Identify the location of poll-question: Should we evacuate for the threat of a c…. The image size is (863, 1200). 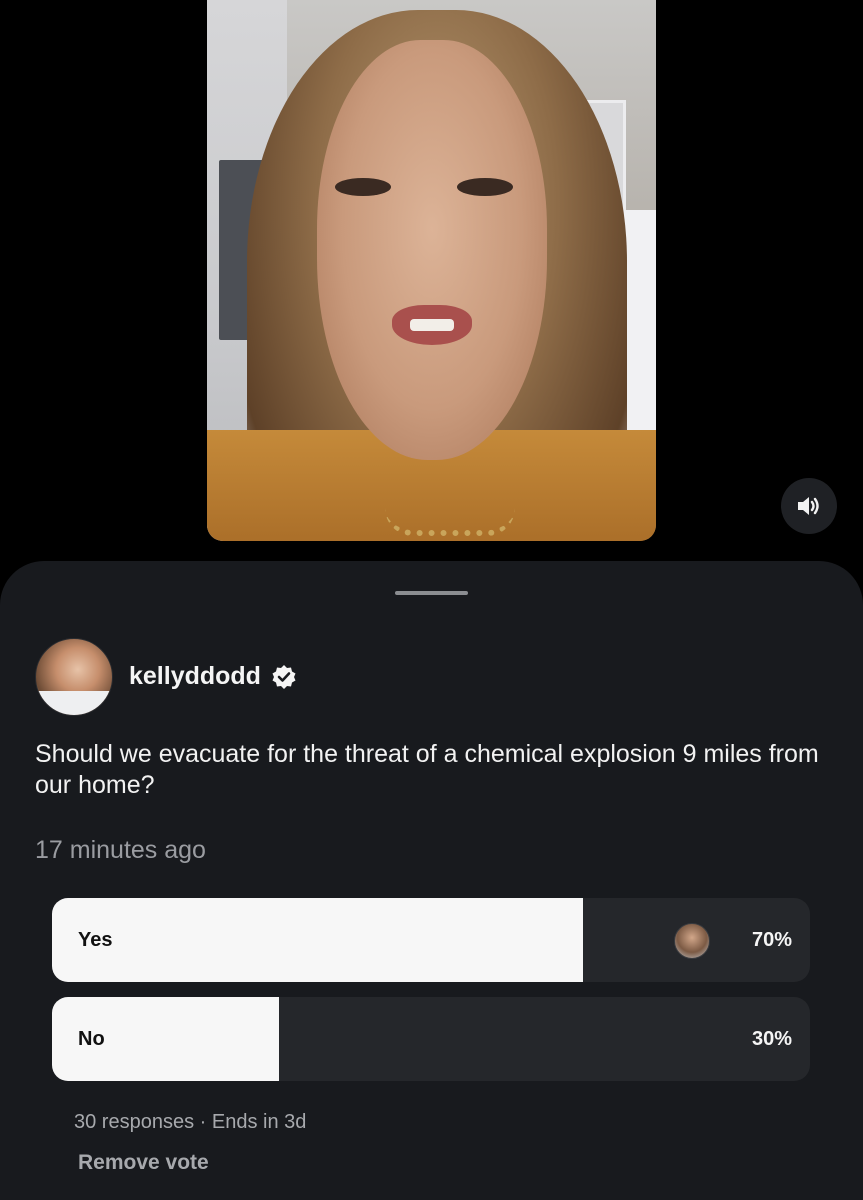
(427, 769).